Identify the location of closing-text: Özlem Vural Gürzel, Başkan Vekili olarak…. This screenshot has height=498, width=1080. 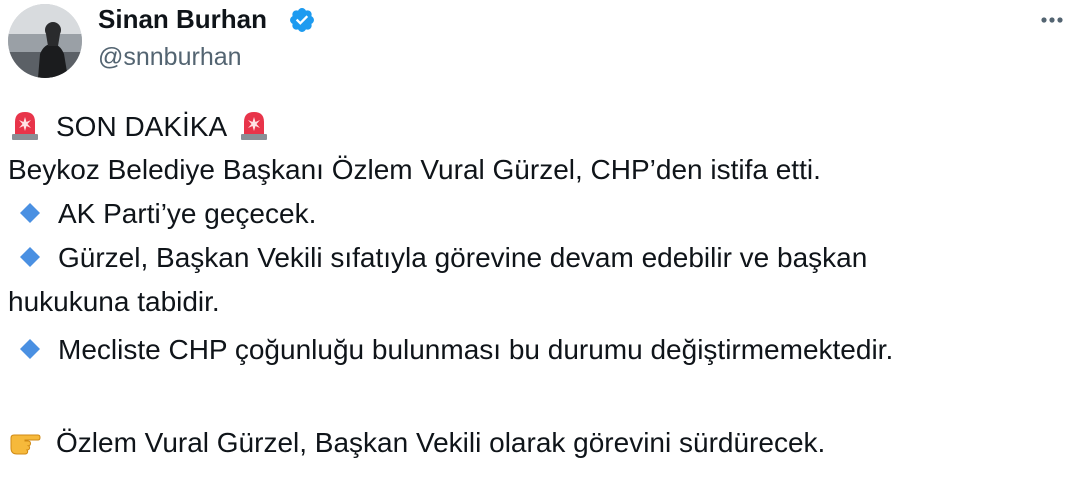
(441, 442).